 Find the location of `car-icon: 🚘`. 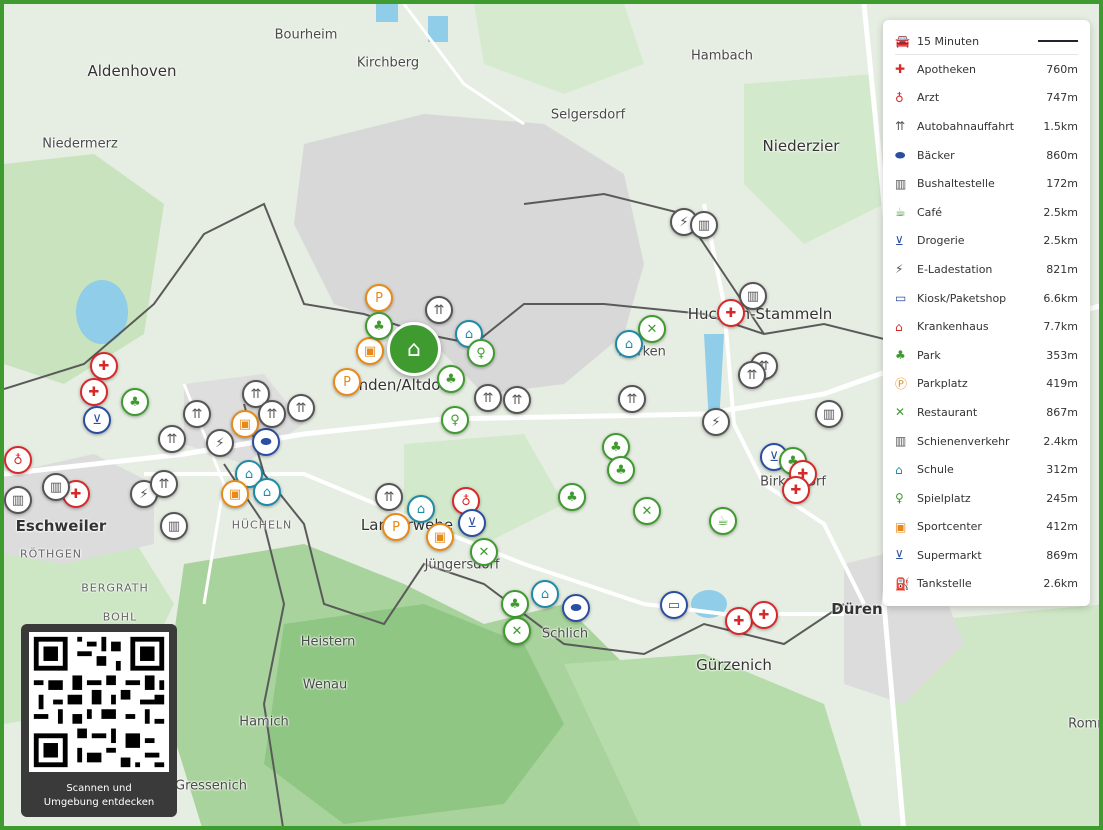

car-icon: 🚘 is located at coordinates (902, 41).